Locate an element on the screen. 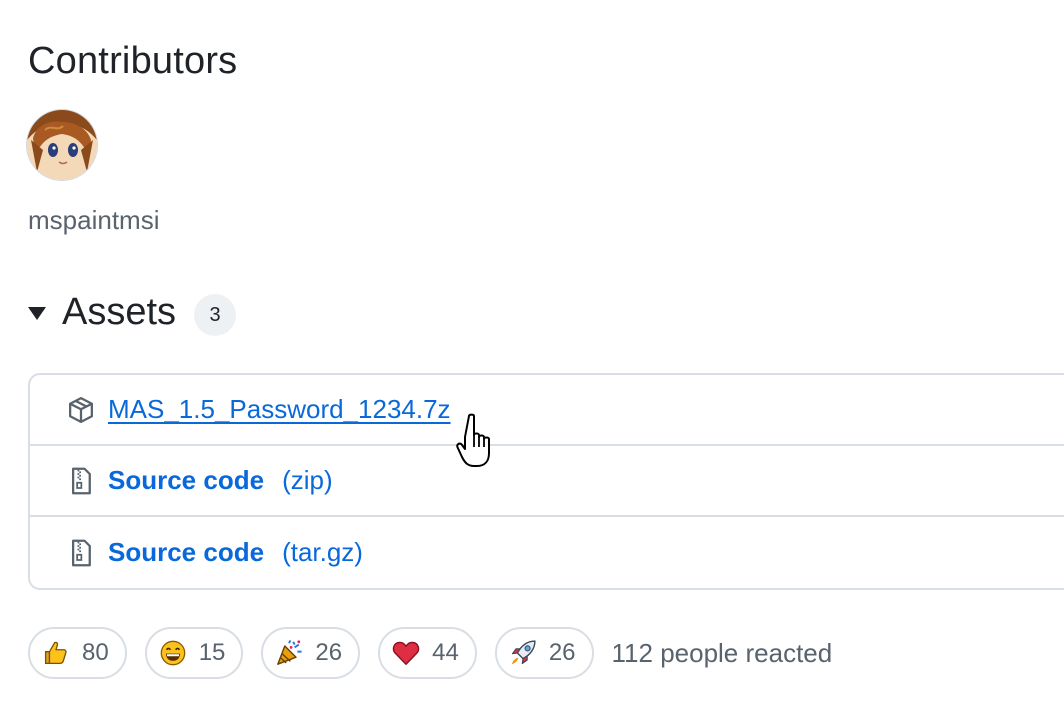 This screenshot has width=1064, height=706. asset-format-label: (zip) is located at coordinates (307, 480).